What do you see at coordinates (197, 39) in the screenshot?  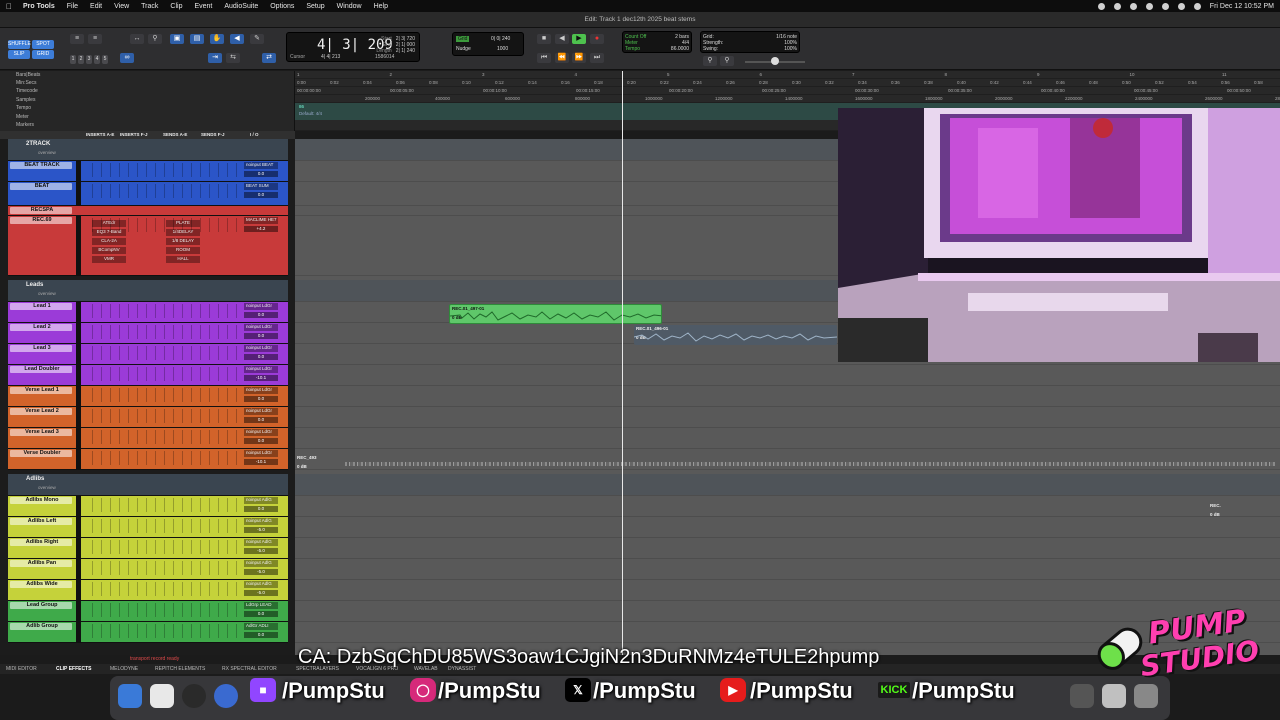 I see `selector-tool-icon: ▤` at bounding box center [197, 39].